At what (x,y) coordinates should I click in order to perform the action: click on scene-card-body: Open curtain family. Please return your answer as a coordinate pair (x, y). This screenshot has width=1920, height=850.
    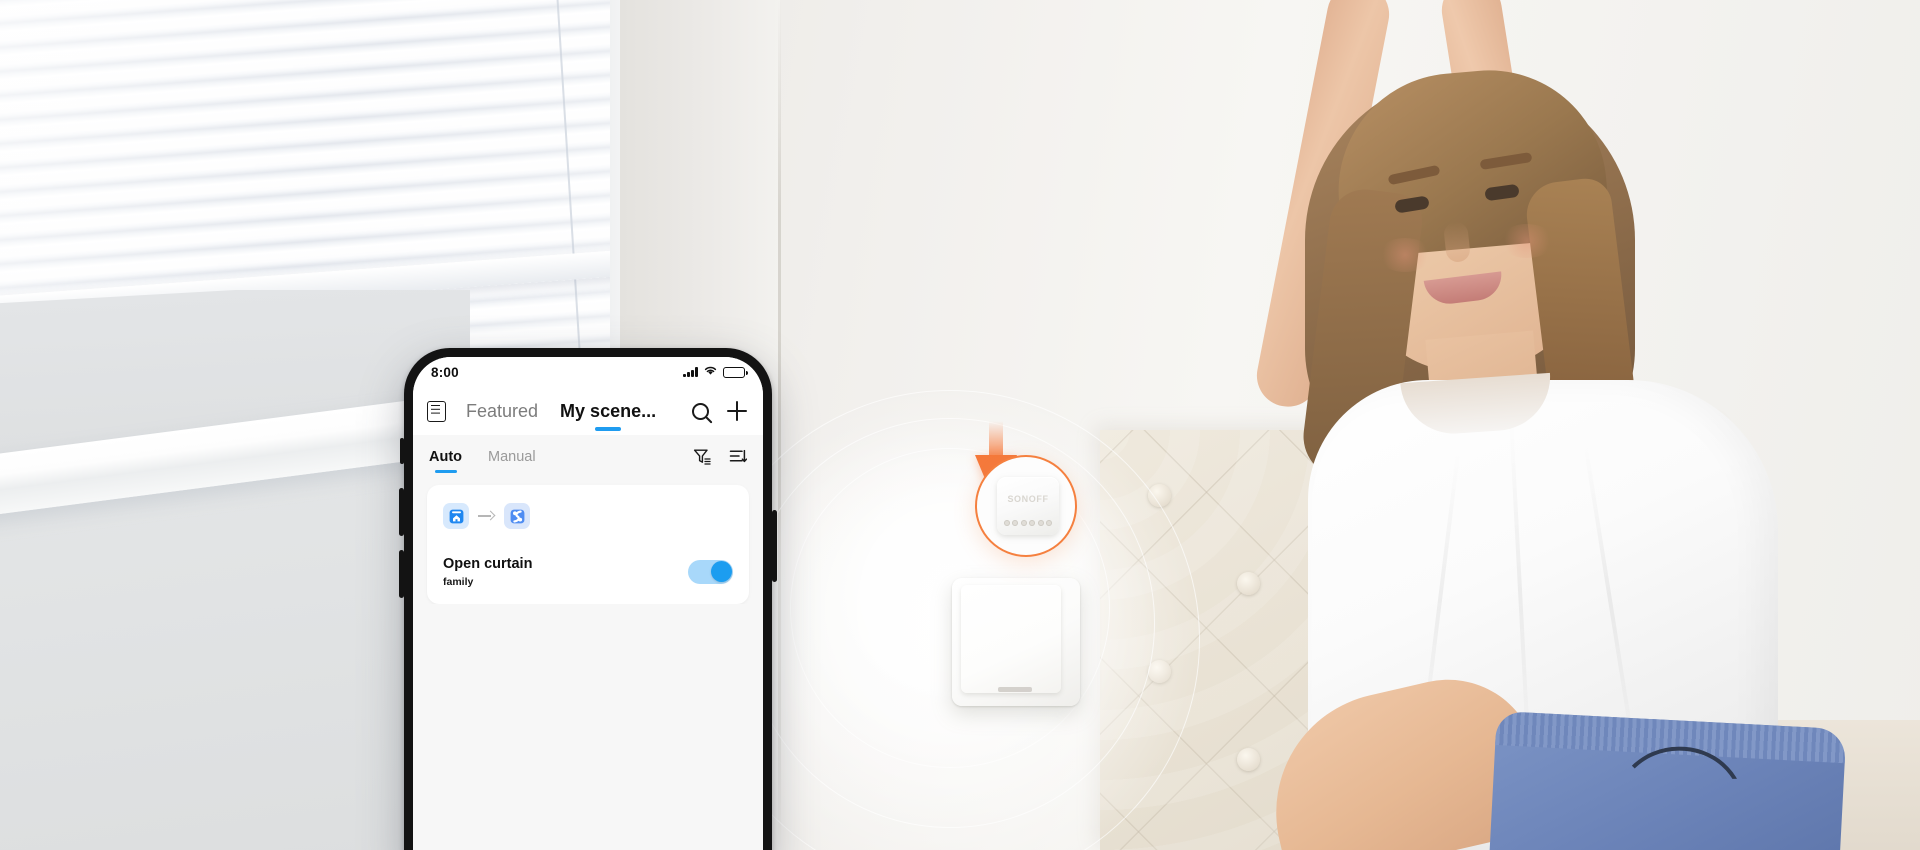
    Looking at the image, I should click on (588, 571).